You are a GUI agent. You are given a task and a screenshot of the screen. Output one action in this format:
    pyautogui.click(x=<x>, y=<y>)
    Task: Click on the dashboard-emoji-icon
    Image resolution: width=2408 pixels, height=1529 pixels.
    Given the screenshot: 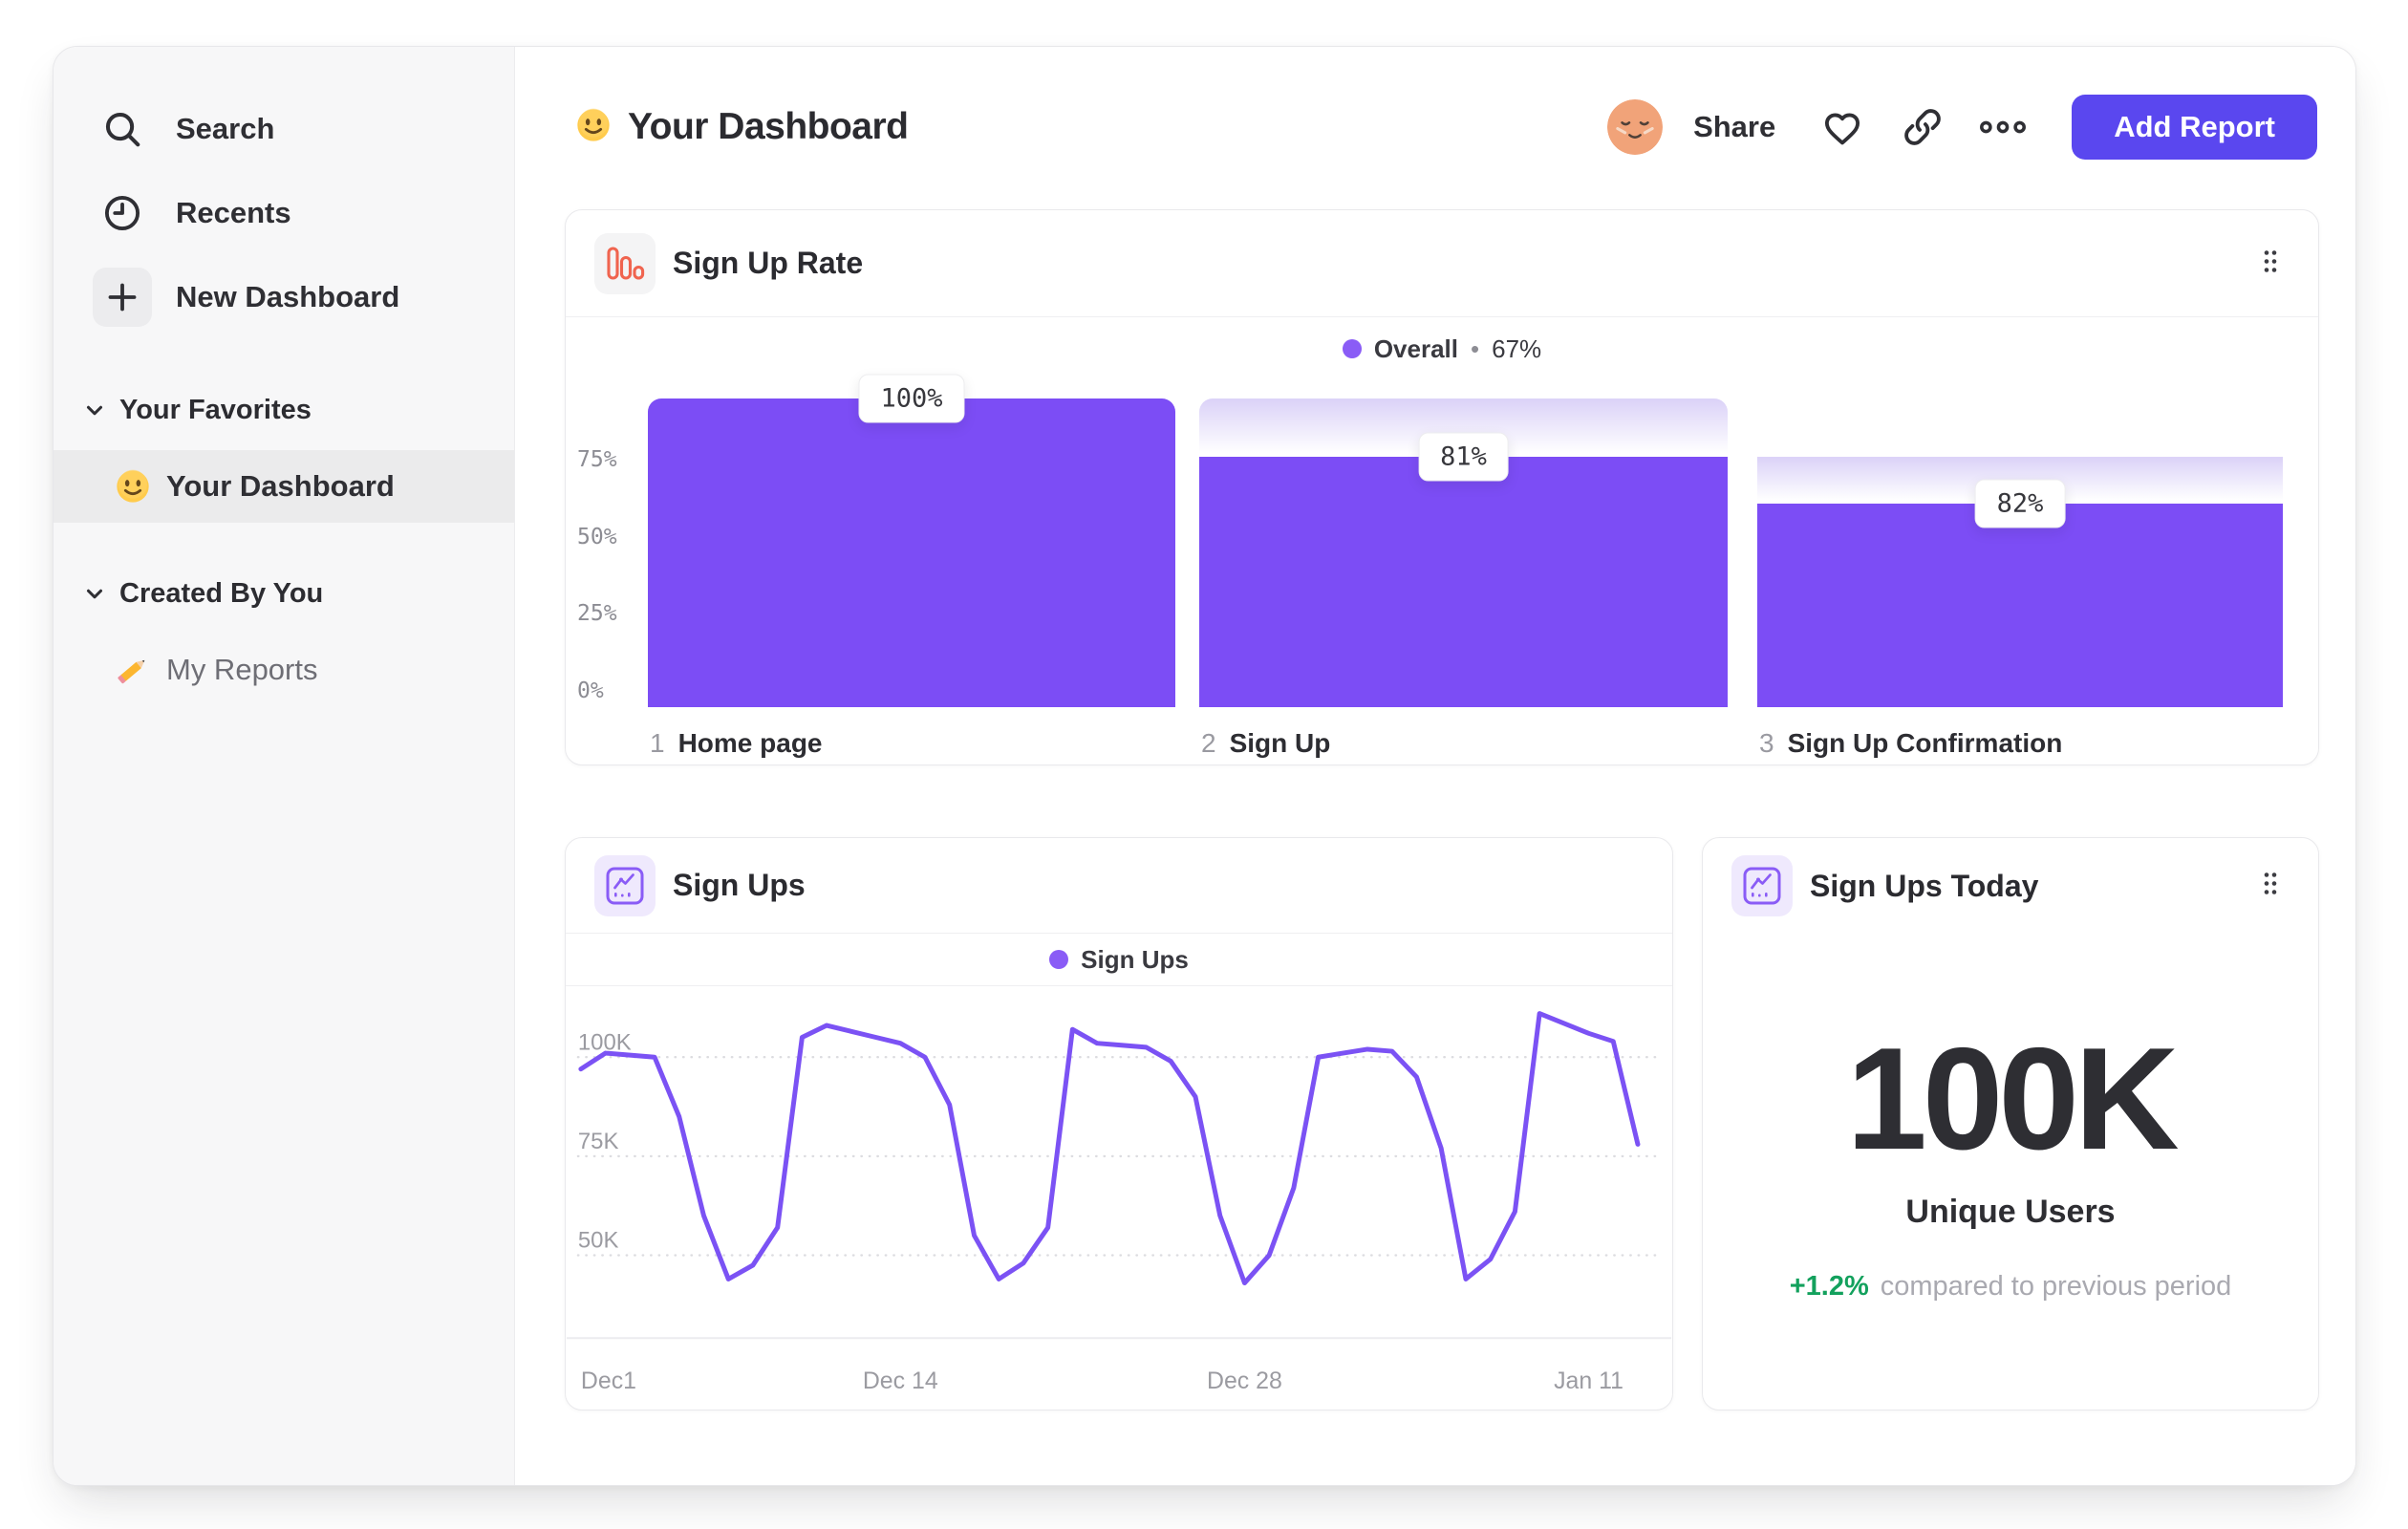 What is the action you would take?
    pyautogui.click(x=594, y=127)
    